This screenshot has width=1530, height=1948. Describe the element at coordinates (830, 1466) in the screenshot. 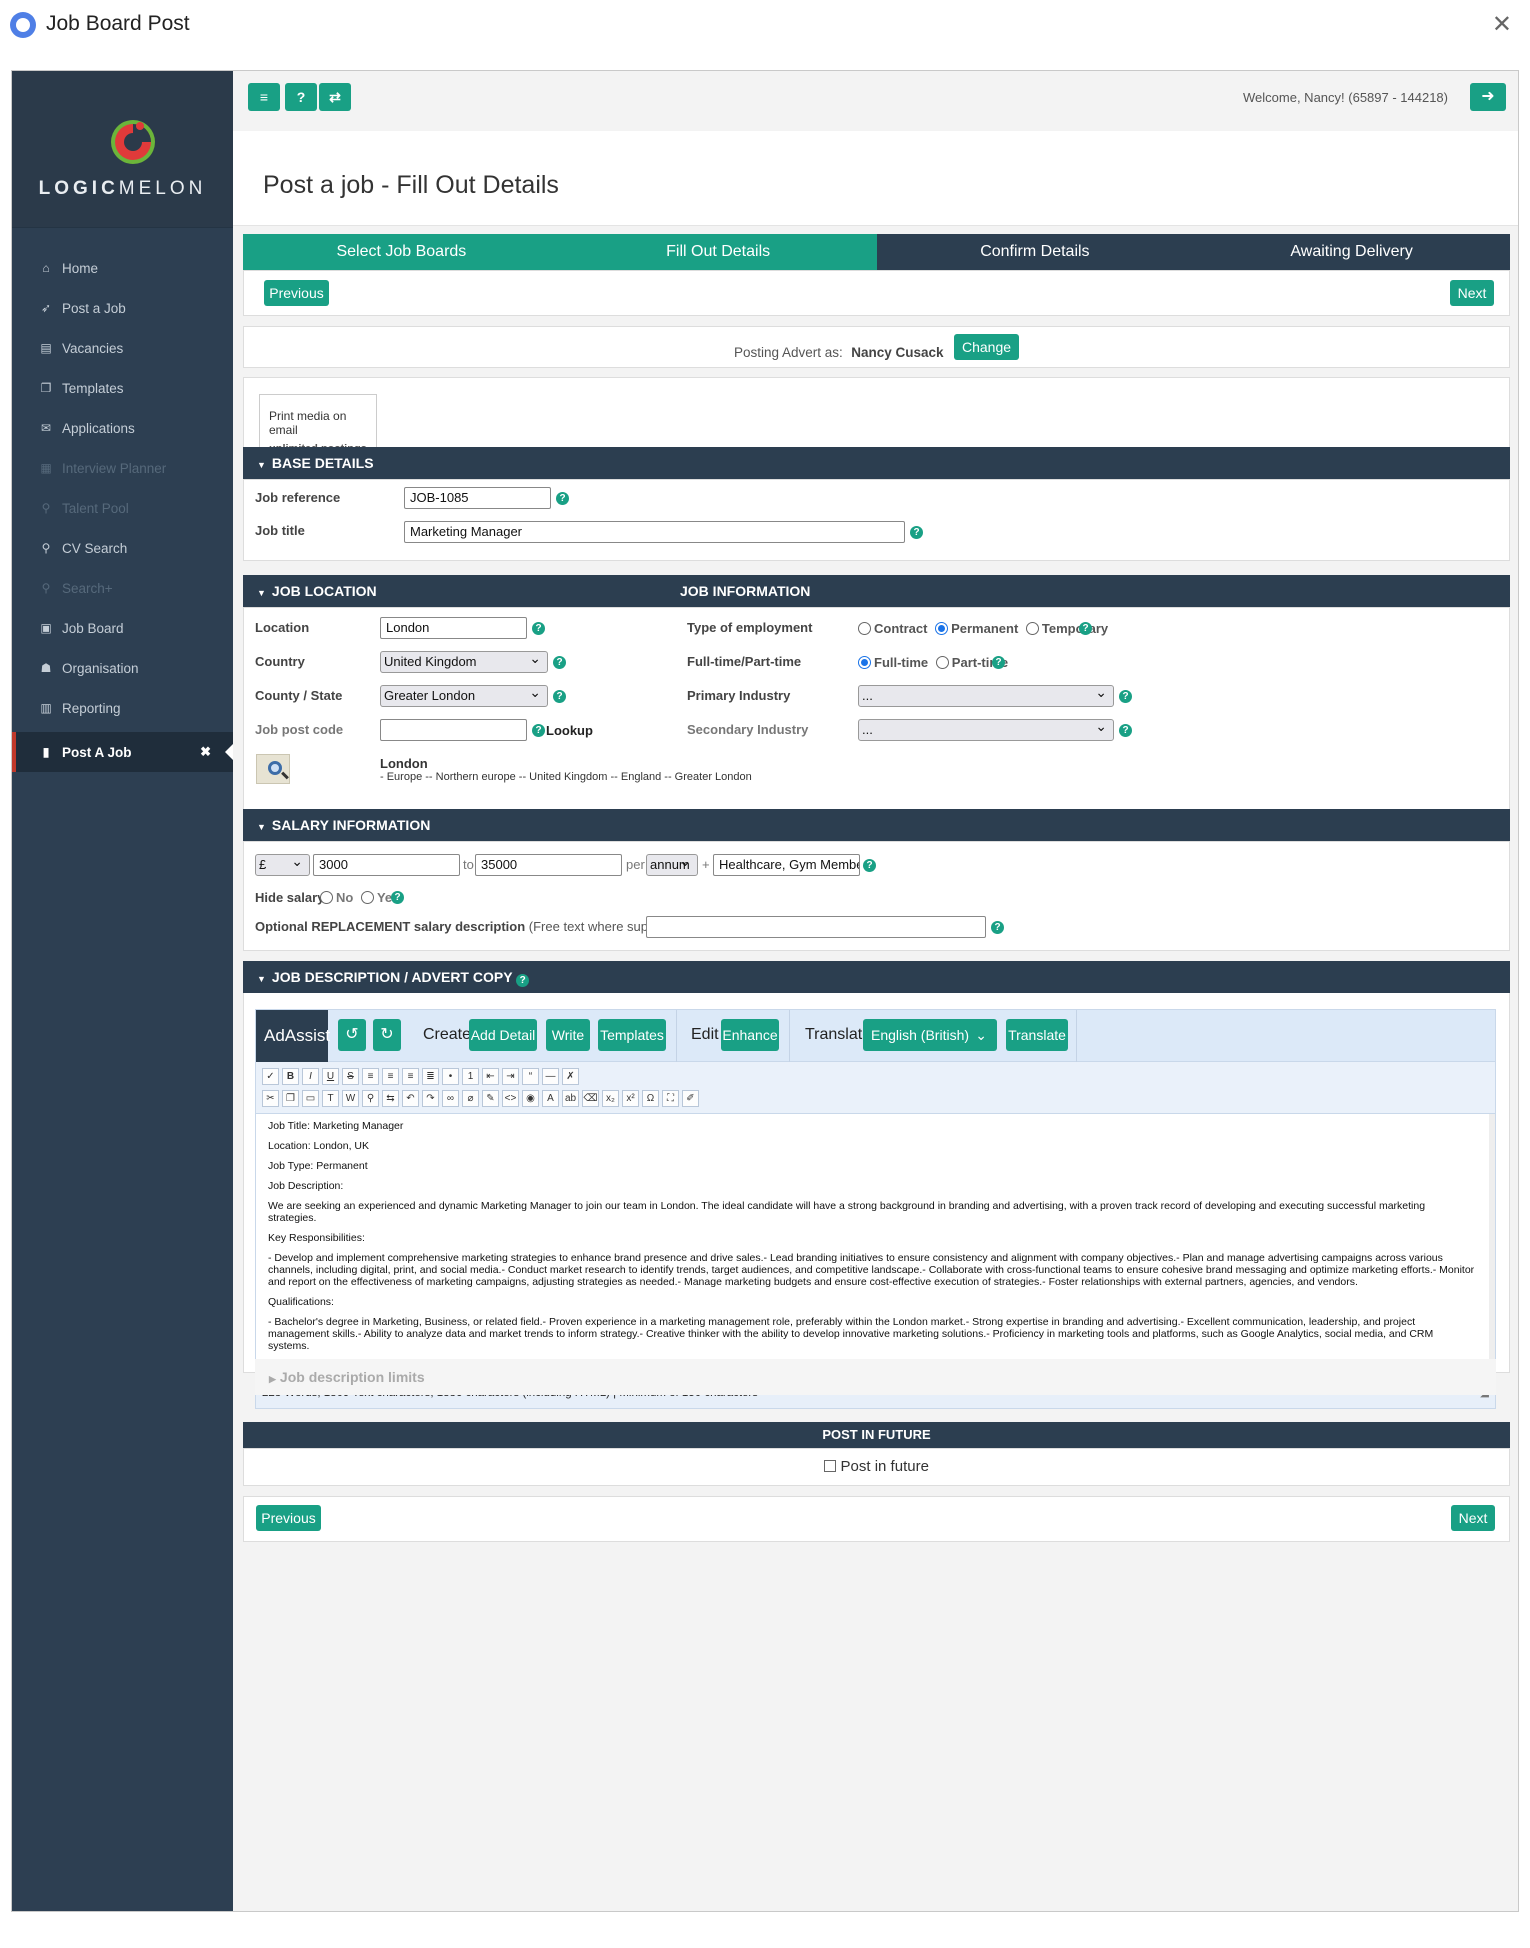

I see `post-in-future-checkbox` at that location.